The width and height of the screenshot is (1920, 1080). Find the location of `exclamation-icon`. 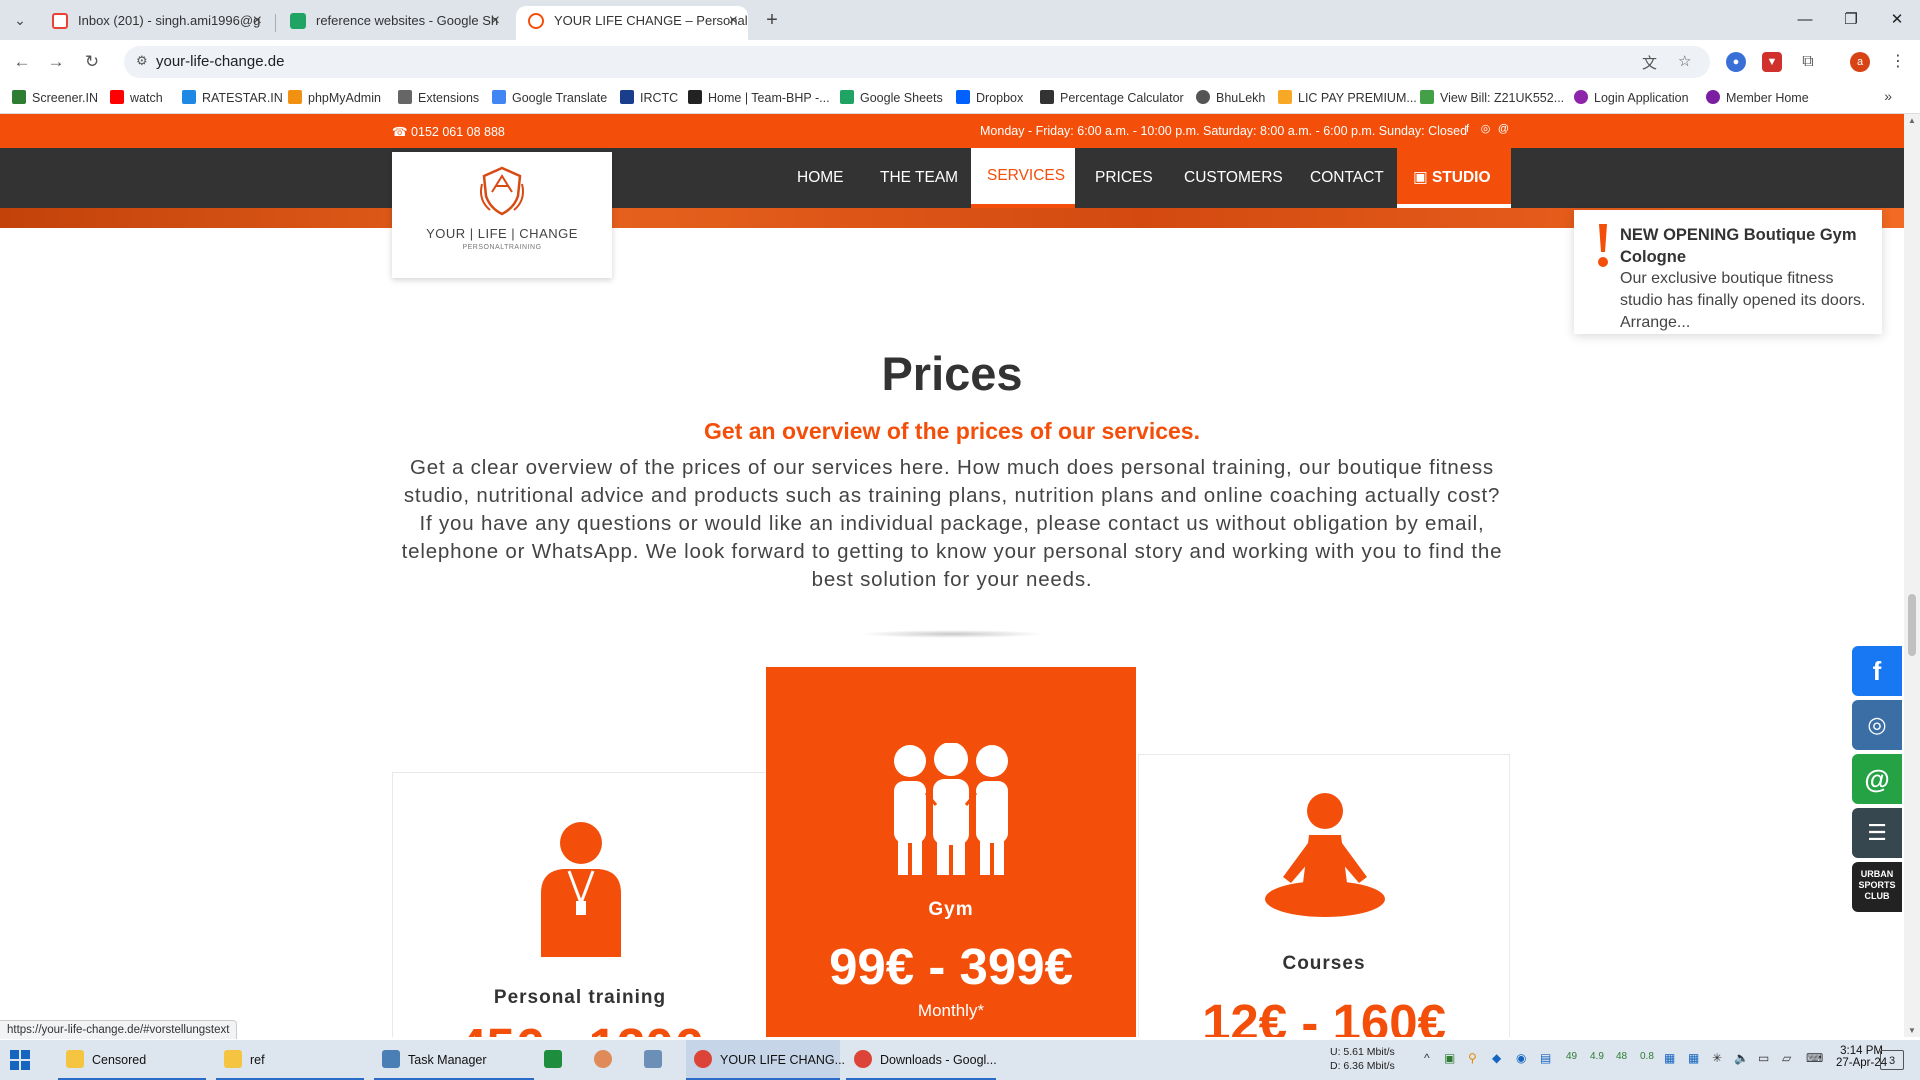

exclamation-icon is located at coordinates (1603, 245).